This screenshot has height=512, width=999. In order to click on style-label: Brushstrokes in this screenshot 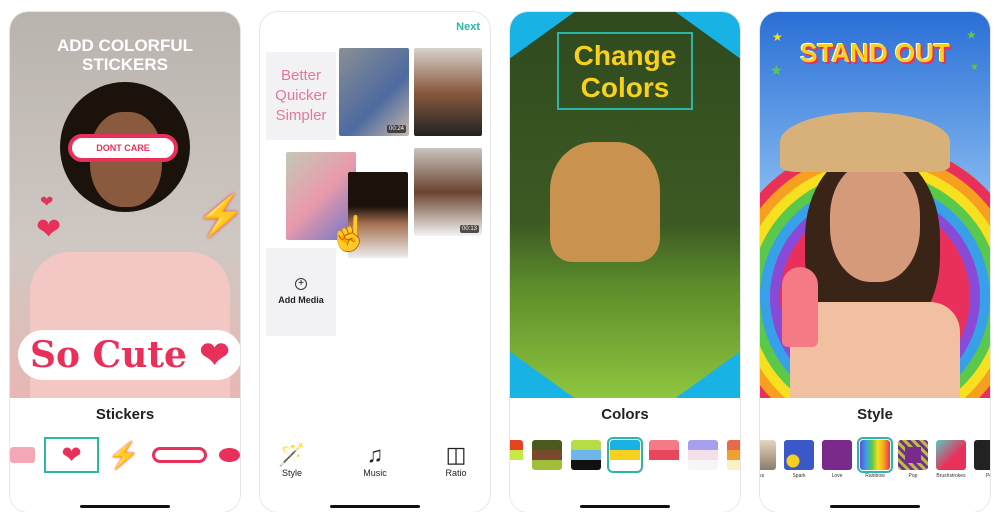, I will do `click(951, 476)`.